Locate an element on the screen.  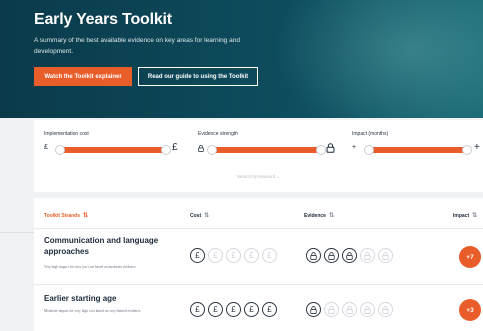
evidence-header-label: Evidence is located at coordinates (315, 215).